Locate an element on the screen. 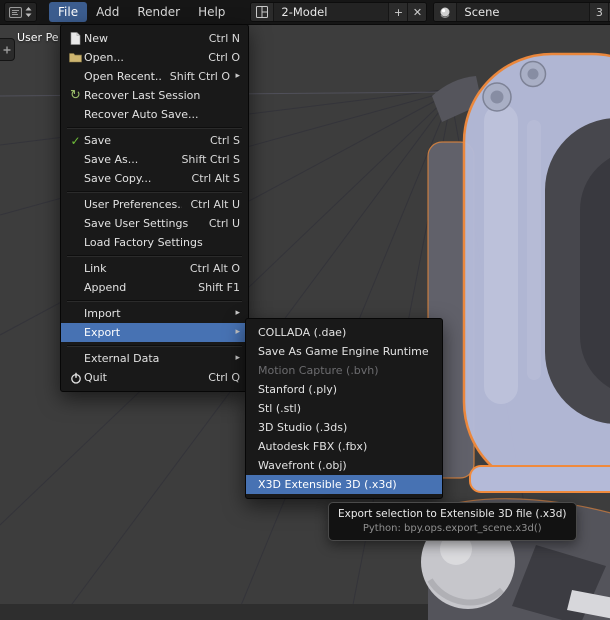  header-menubar: File Add Render Help is located at coordinates (141, 12).